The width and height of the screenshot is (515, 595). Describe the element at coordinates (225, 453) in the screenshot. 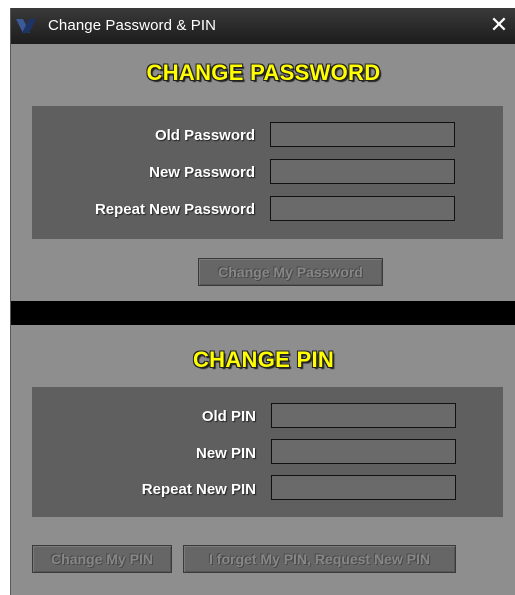

I see `new-pin-label: New PIN` at that location.